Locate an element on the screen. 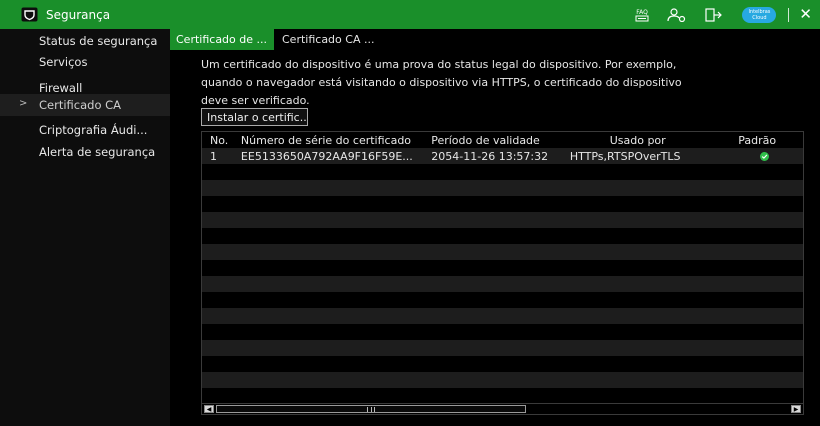 This screenshot has width=820, height=426. sidebar-item-label: Certificado CA is located at coordinates (80, 105).